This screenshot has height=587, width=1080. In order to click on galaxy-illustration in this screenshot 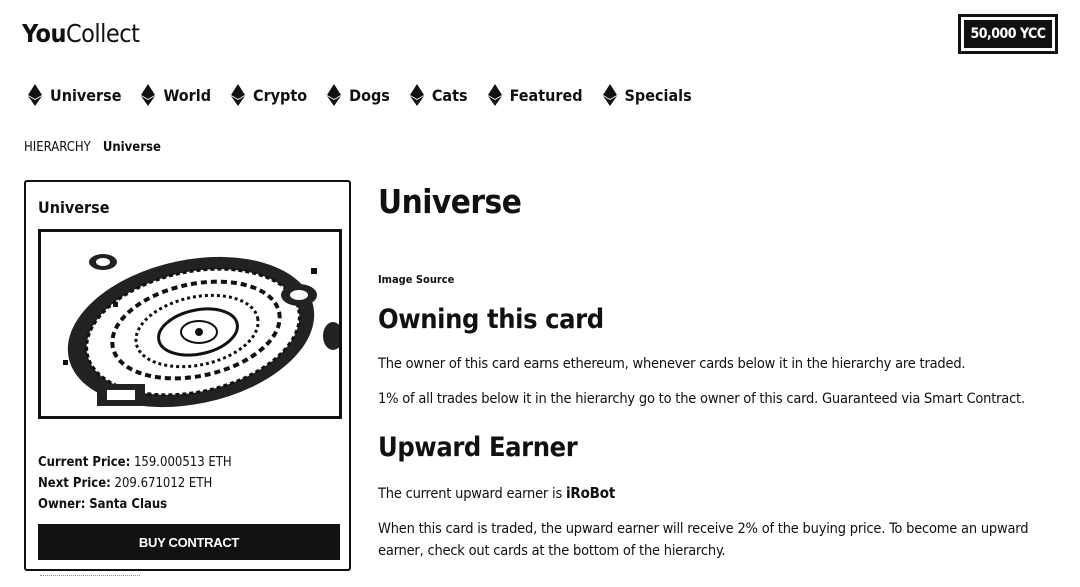, I will do `click(190, 324)`.